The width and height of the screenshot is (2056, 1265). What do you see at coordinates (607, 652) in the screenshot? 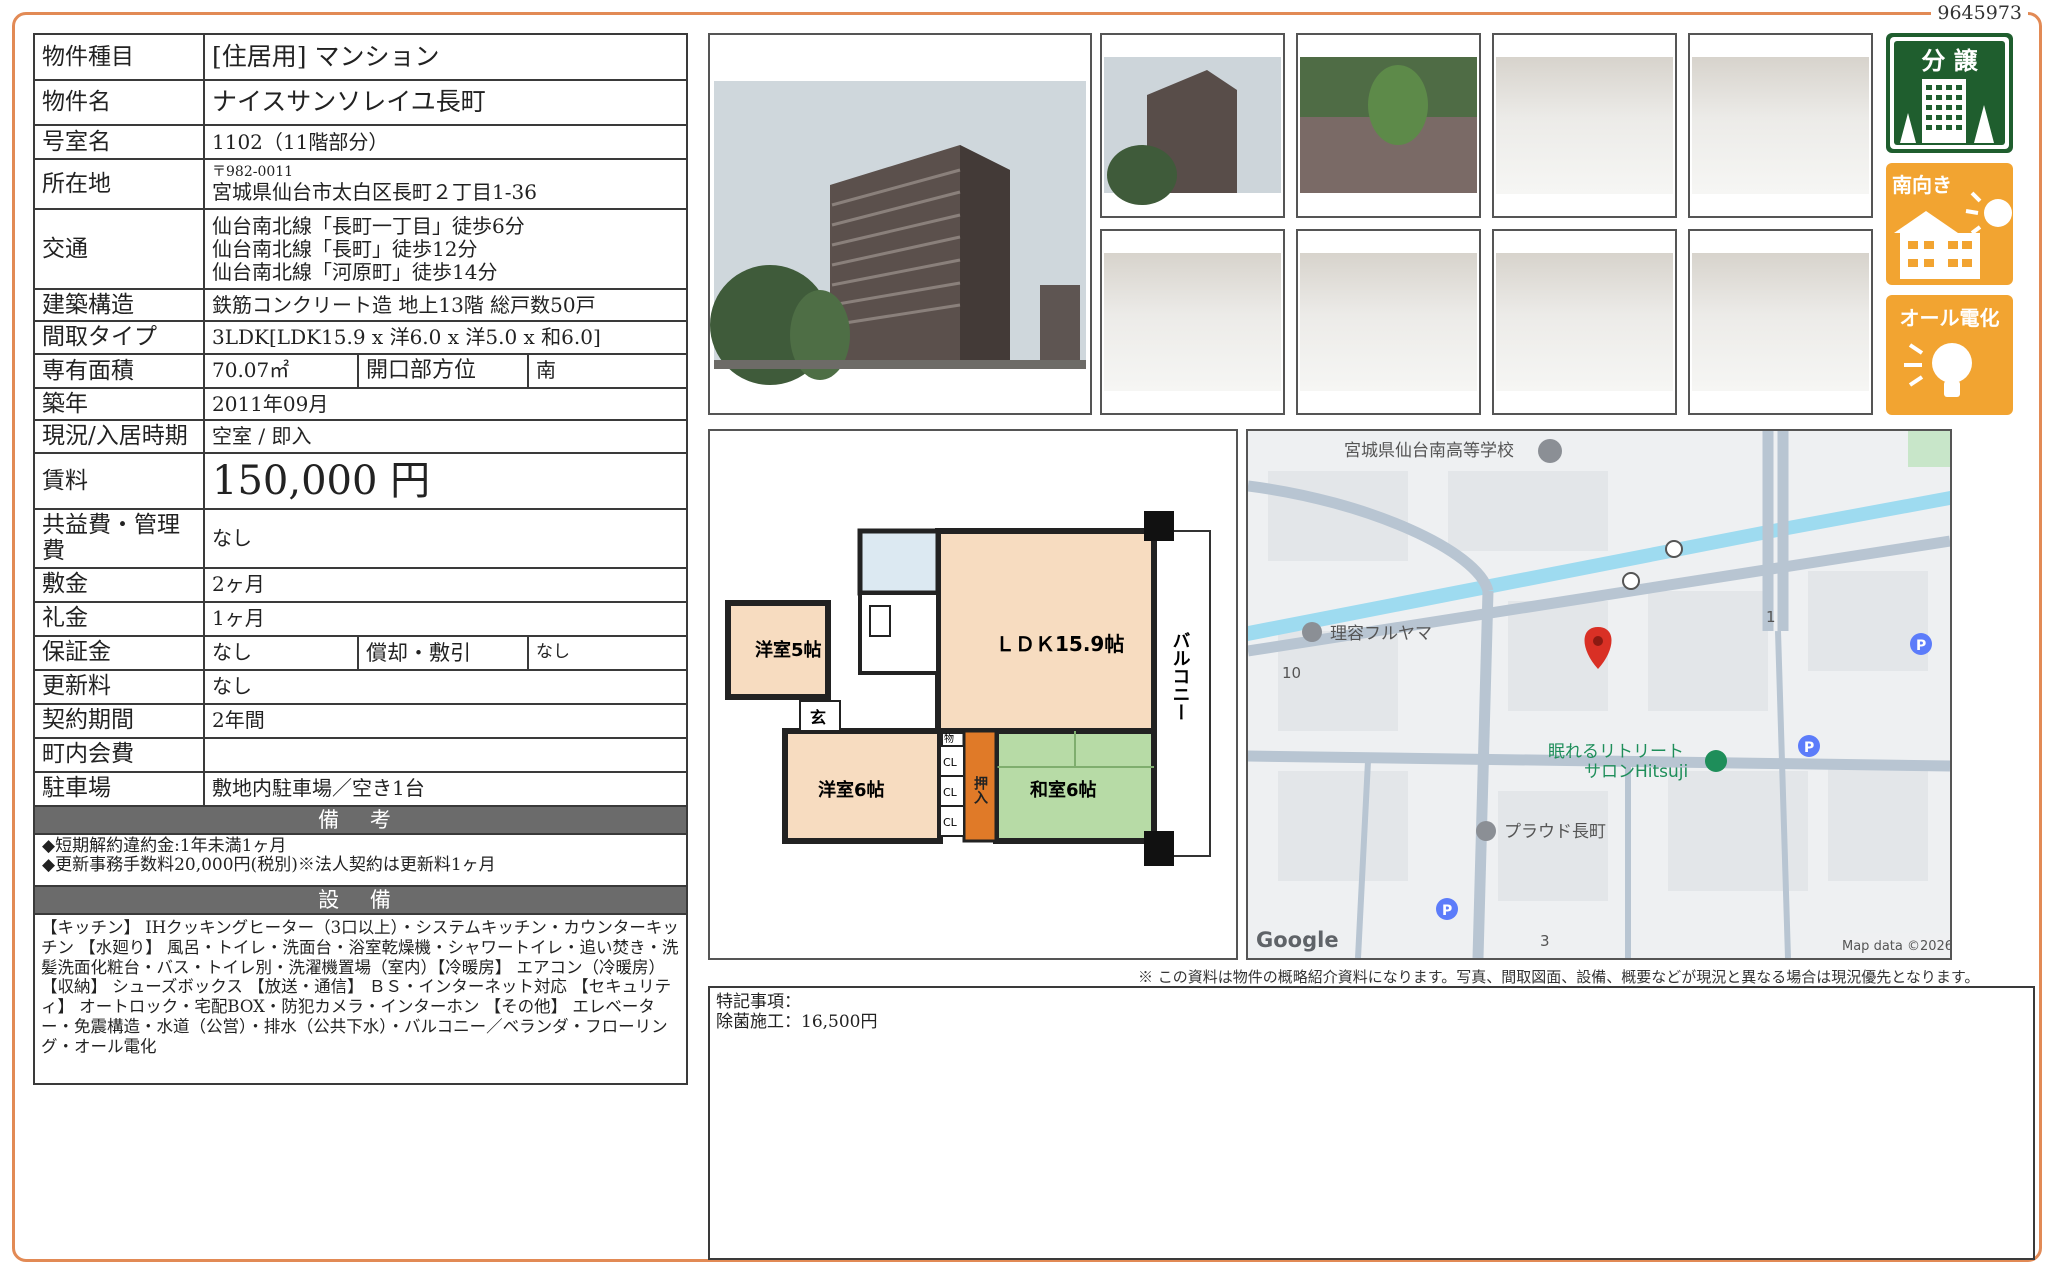
I see `value-amortization: なし` at bounding box center [607, 652].